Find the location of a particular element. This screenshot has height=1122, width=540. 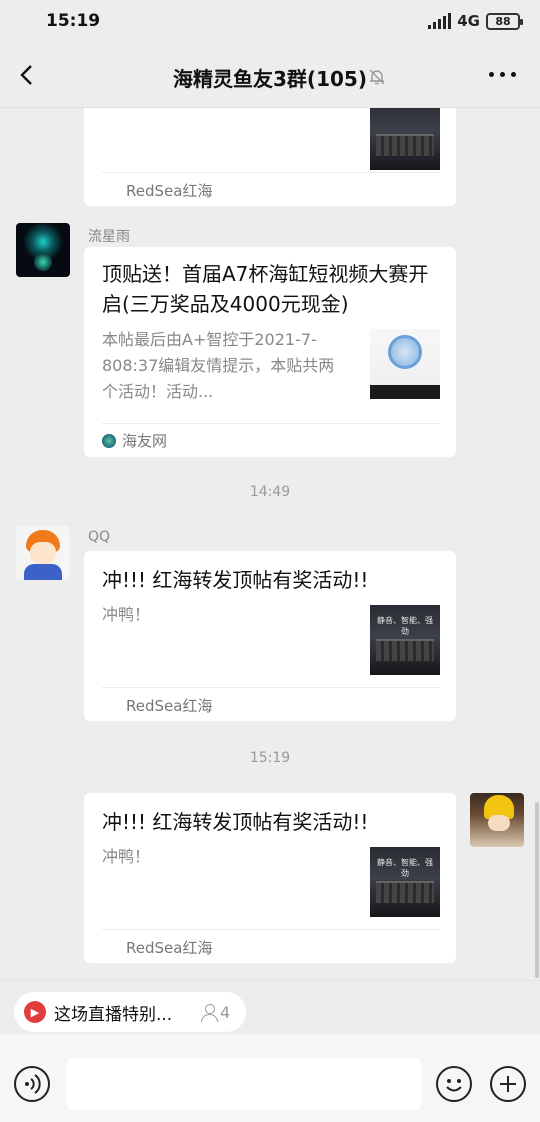

status-icons: 4G 88 is located at coordinates (475, 21).